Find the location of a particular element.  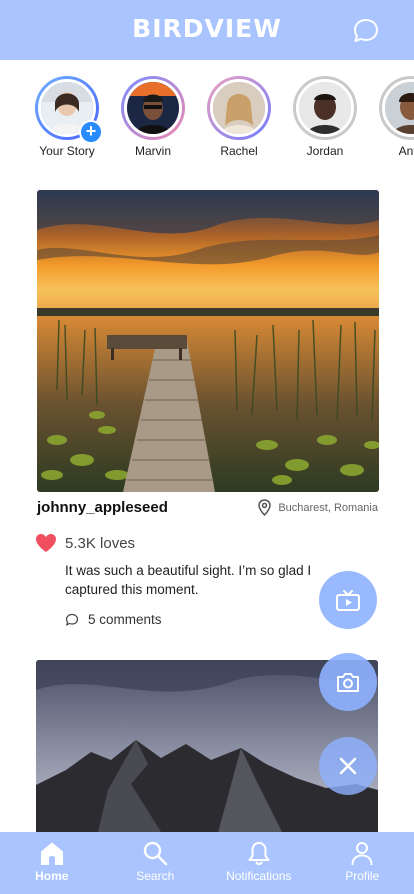

bell-icon is located at coordinates (259, 853).